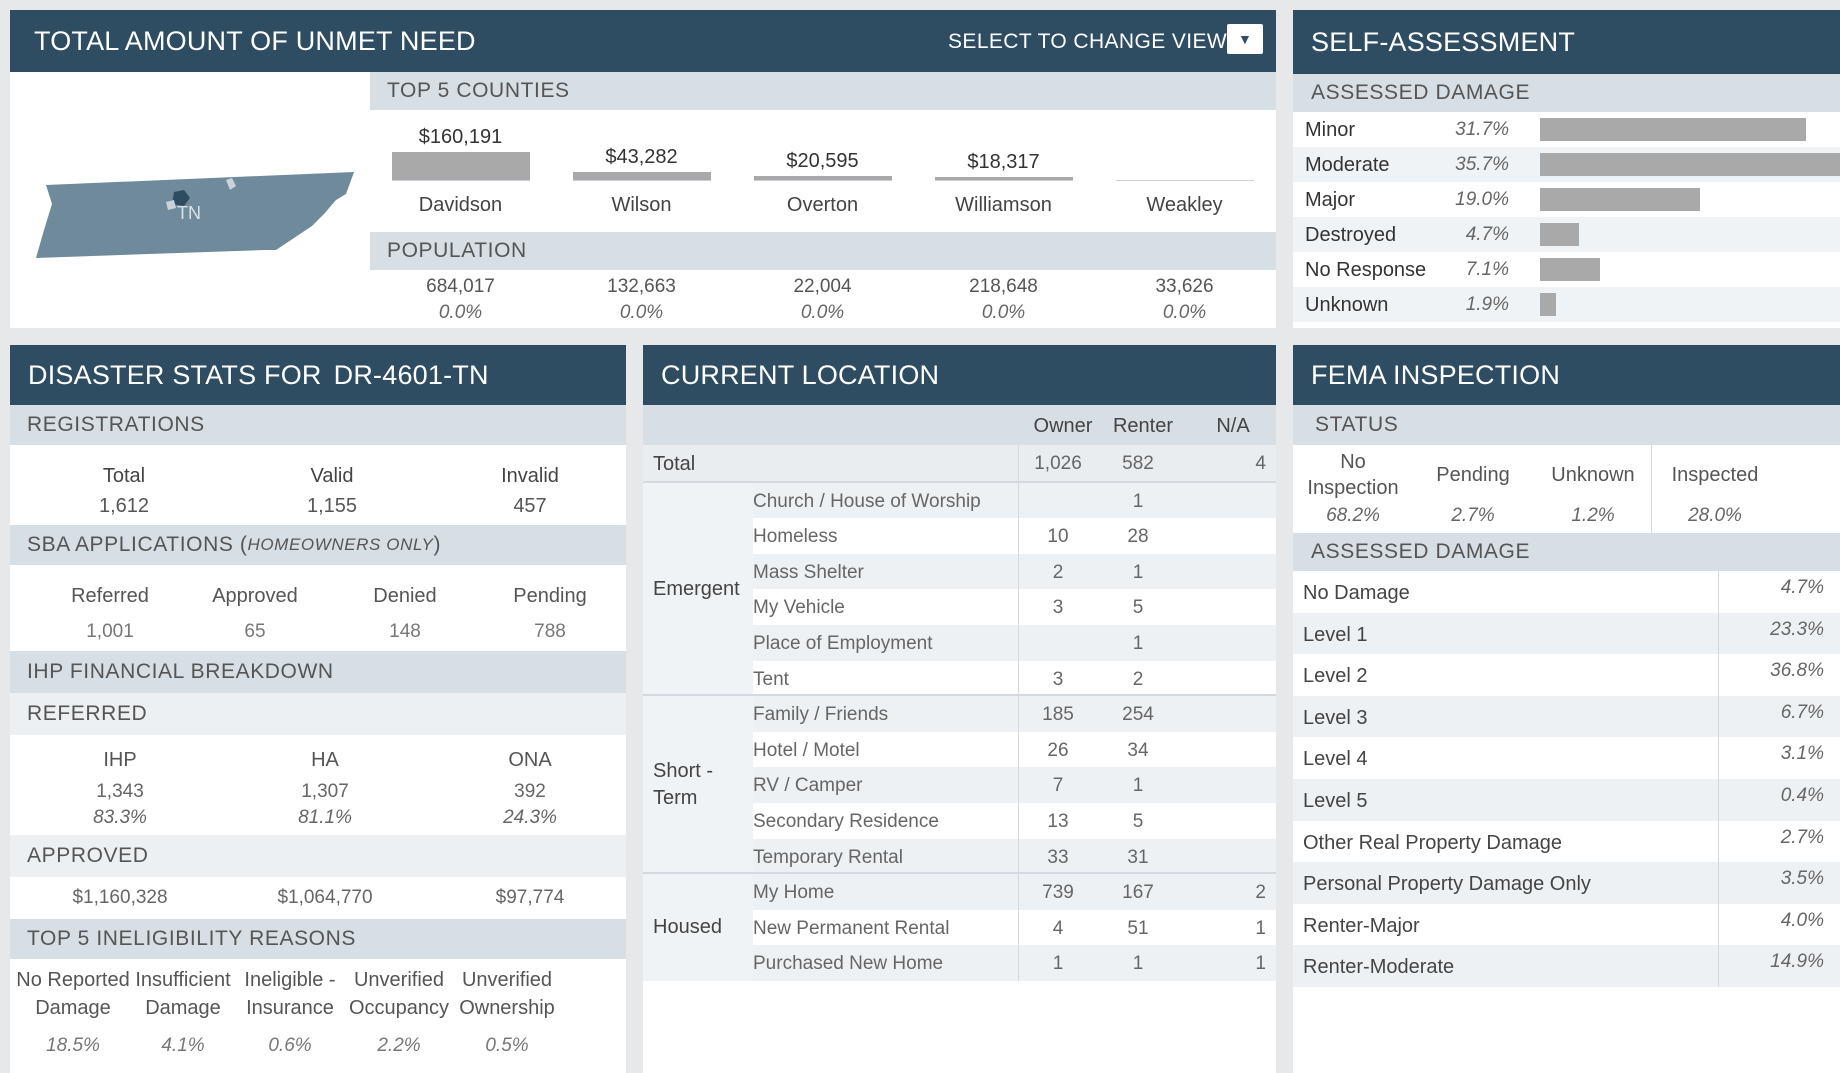 Image resolution: width=1840 pixels, height=1073 pixels. Describe the element at coordinates (1063, 426) in the screenshot. I see `location-col-owner: Owner` at that location.